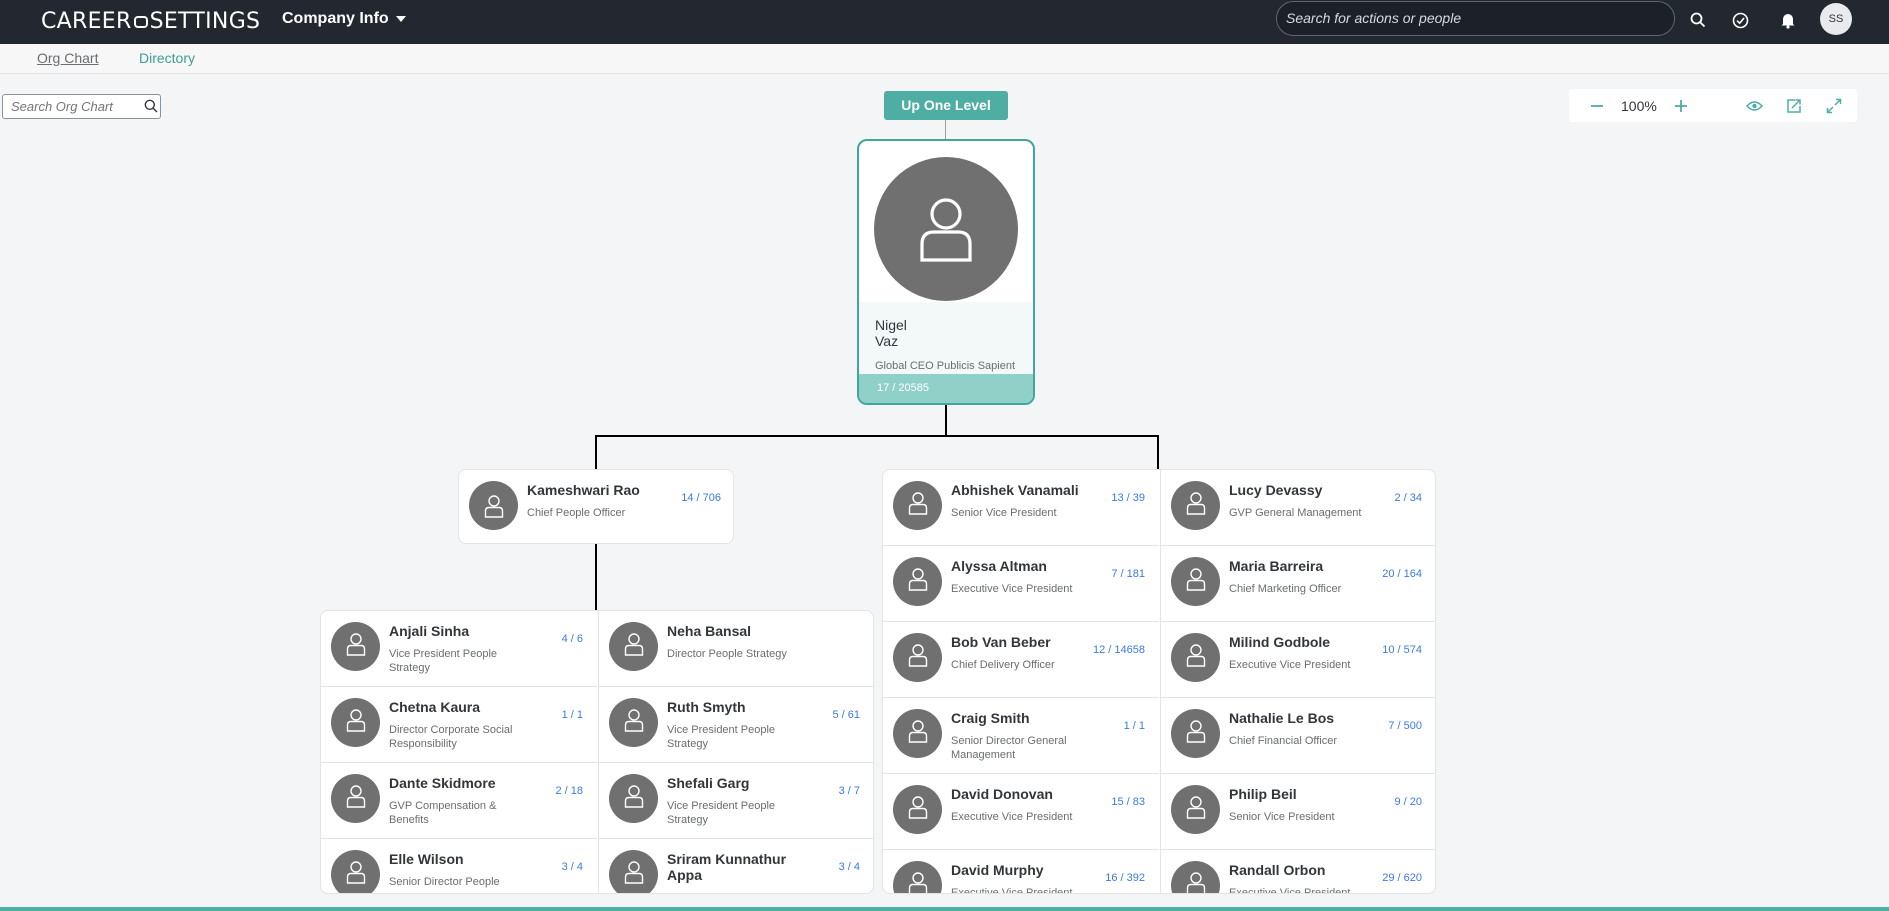  What do you see at coordinates (167, 58) in the screenshot?
I see `tab-directory: Directory` at bounding box center [167, 58].